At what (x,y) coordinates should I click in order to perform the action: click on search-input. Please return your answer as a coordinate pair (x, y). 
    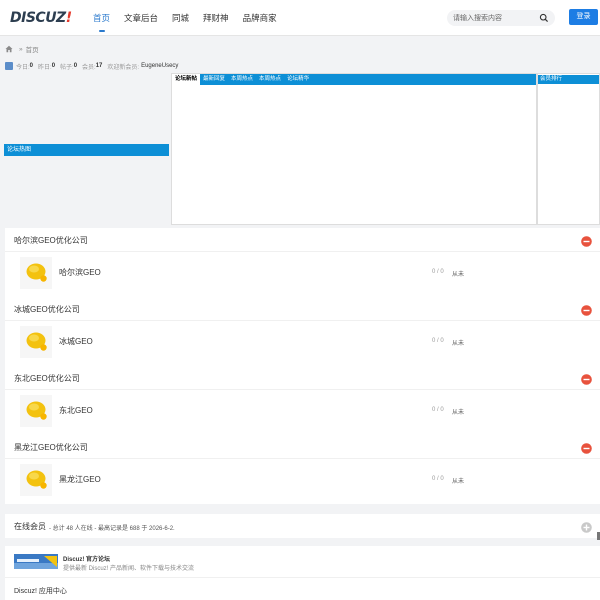
    Looking at the image, I should click on (496, 18).